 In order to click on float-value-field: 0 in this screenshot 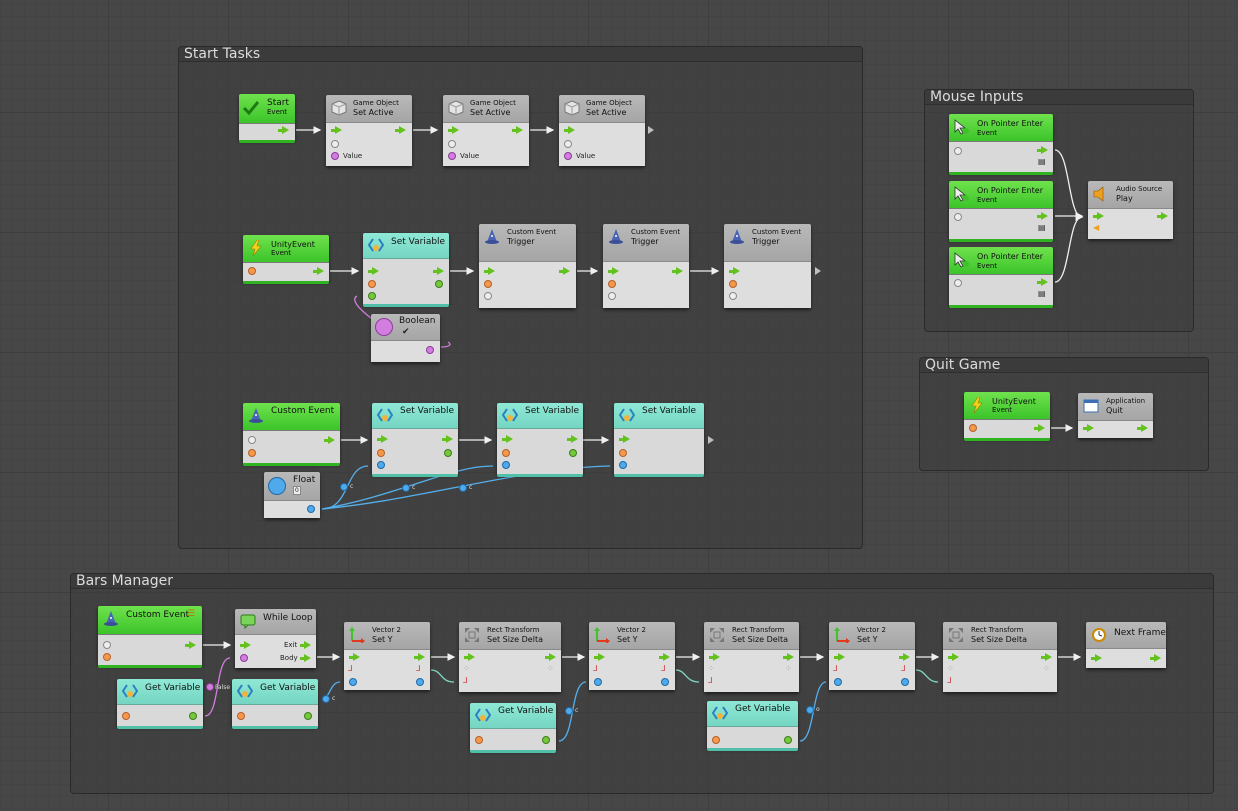, I will do `click(297, 490)`.